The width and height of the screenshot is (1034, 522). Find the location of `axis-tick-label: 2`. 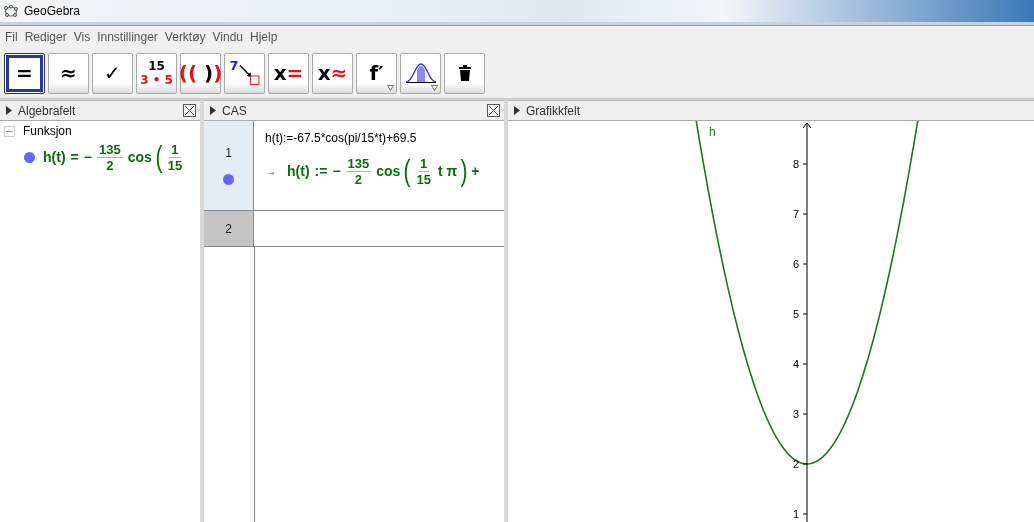

axis-tick-label: 2 is located at coordinates (795, 464).